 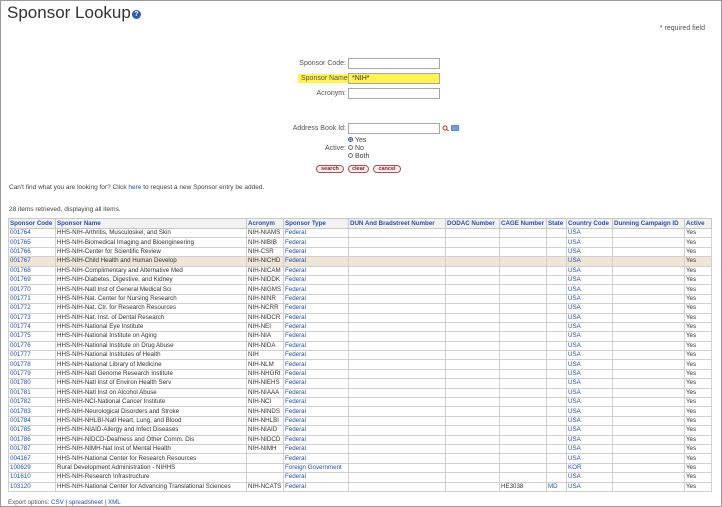 What do you see at coordinates (32, 383) in the screenshot?
I see `cell-sponsor-code: 001780` at bounding box center [32, 383].